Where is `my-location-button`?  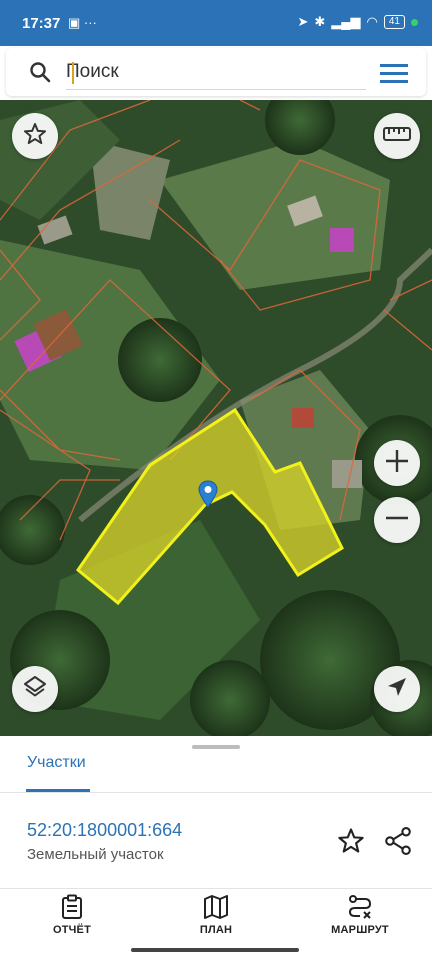
my-location-button is located at coordinates (397, 689).